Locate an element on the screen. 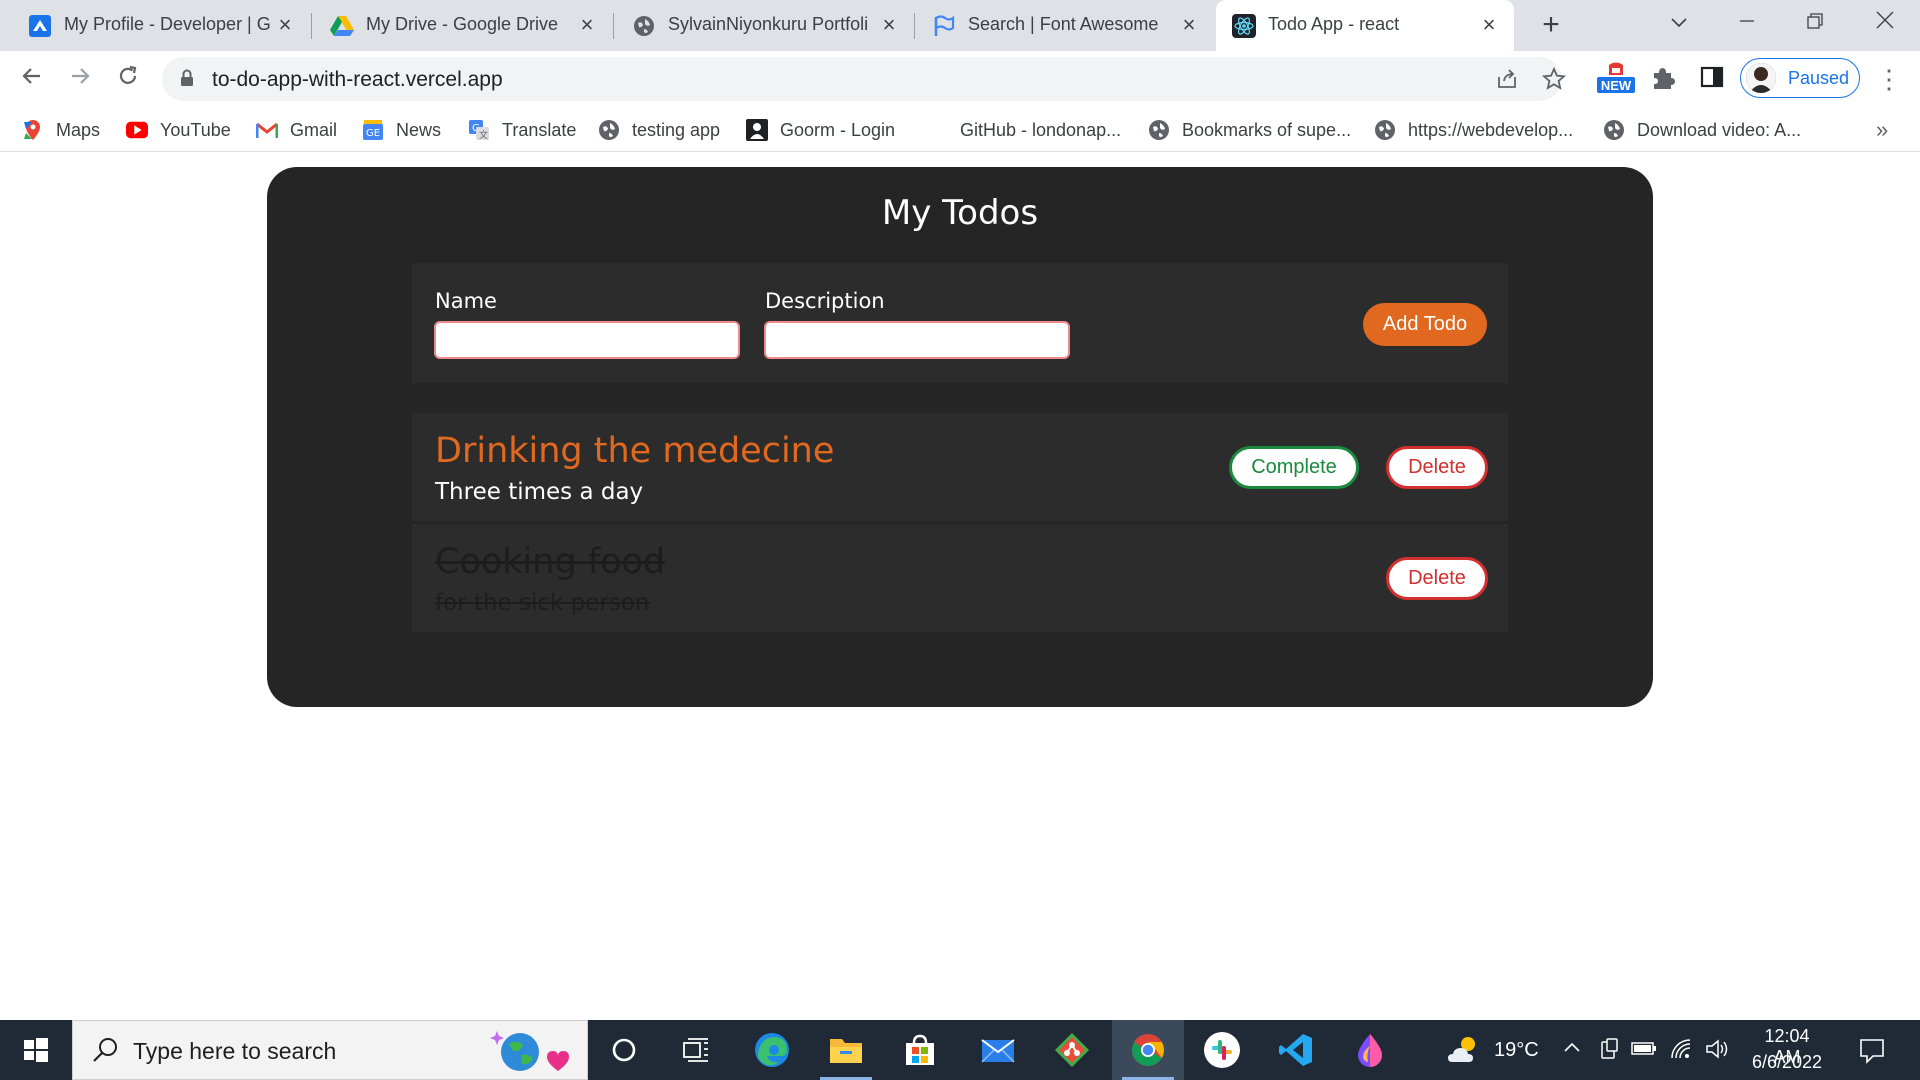 The width and height of the screenshot is (1920, 1080). profile-button: Paused is located at coordinates (1800, 78).